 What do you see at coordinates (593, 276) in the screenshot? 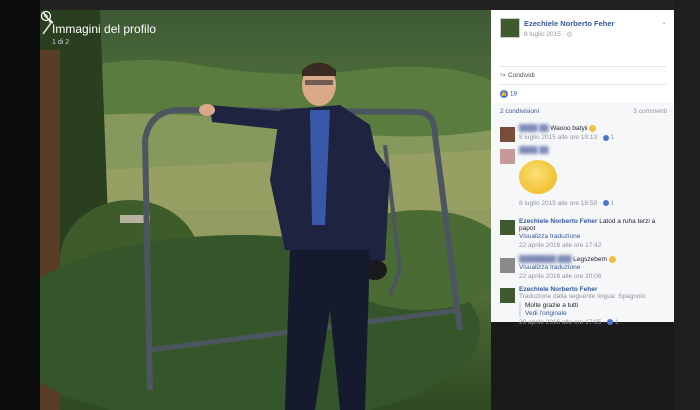
I see `comment-timestamp: 22 aprile 2016 alle ore 20:06` at bounding box center [593, 276].